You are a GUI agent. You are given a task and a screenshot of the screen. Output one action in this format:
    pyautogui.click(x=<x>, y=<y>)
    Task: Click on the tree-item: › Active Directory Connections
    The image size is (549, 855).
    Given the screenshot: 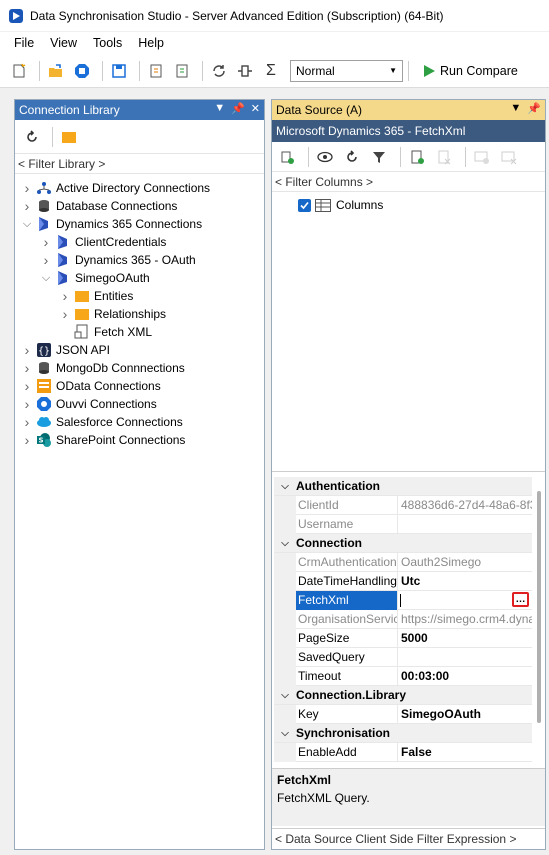 What is the action you would take?
    pyautogui.click(x=139, y=188)
    